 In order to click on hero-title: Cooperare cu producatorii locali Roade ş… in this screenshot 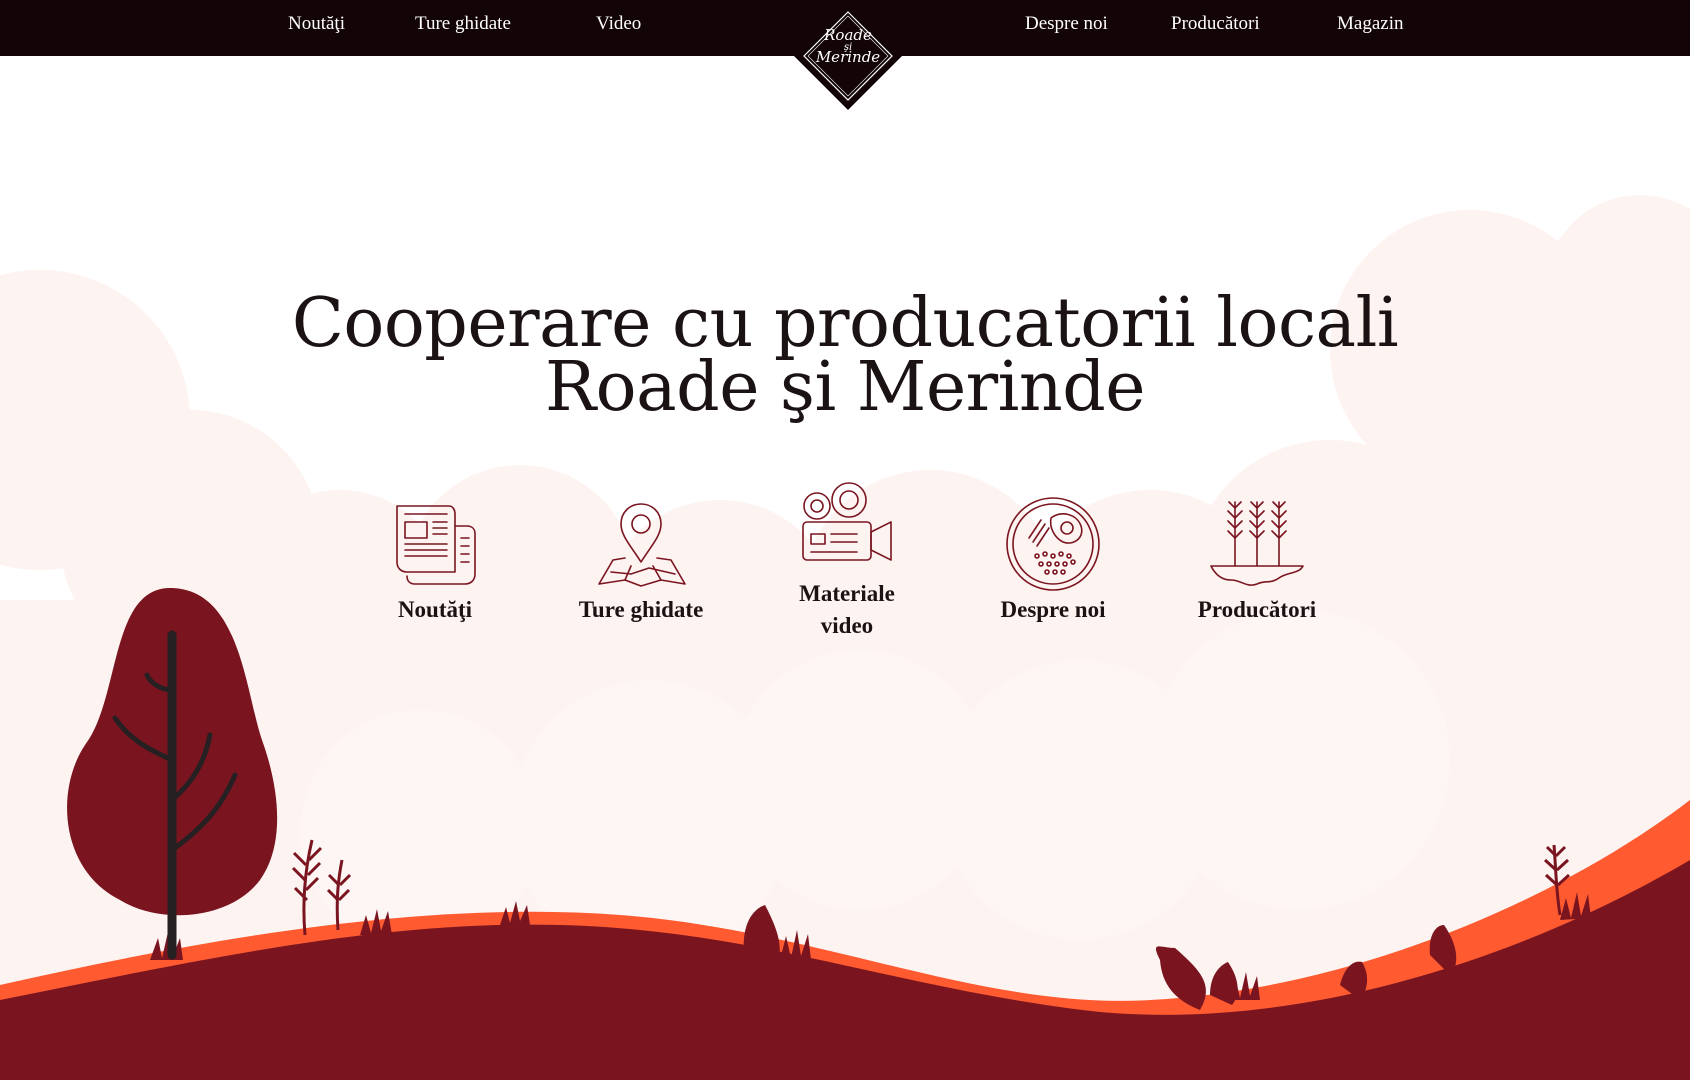, I will do `click(845, 355)`.